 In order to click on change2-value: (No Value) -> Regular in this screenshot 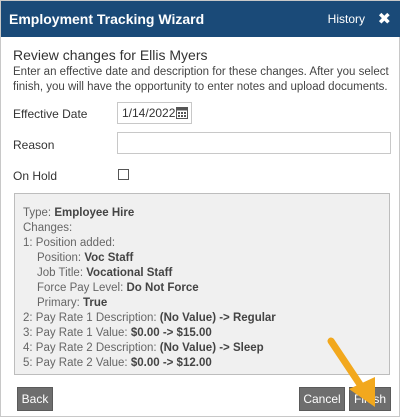, I will do `click(217, 318)`.